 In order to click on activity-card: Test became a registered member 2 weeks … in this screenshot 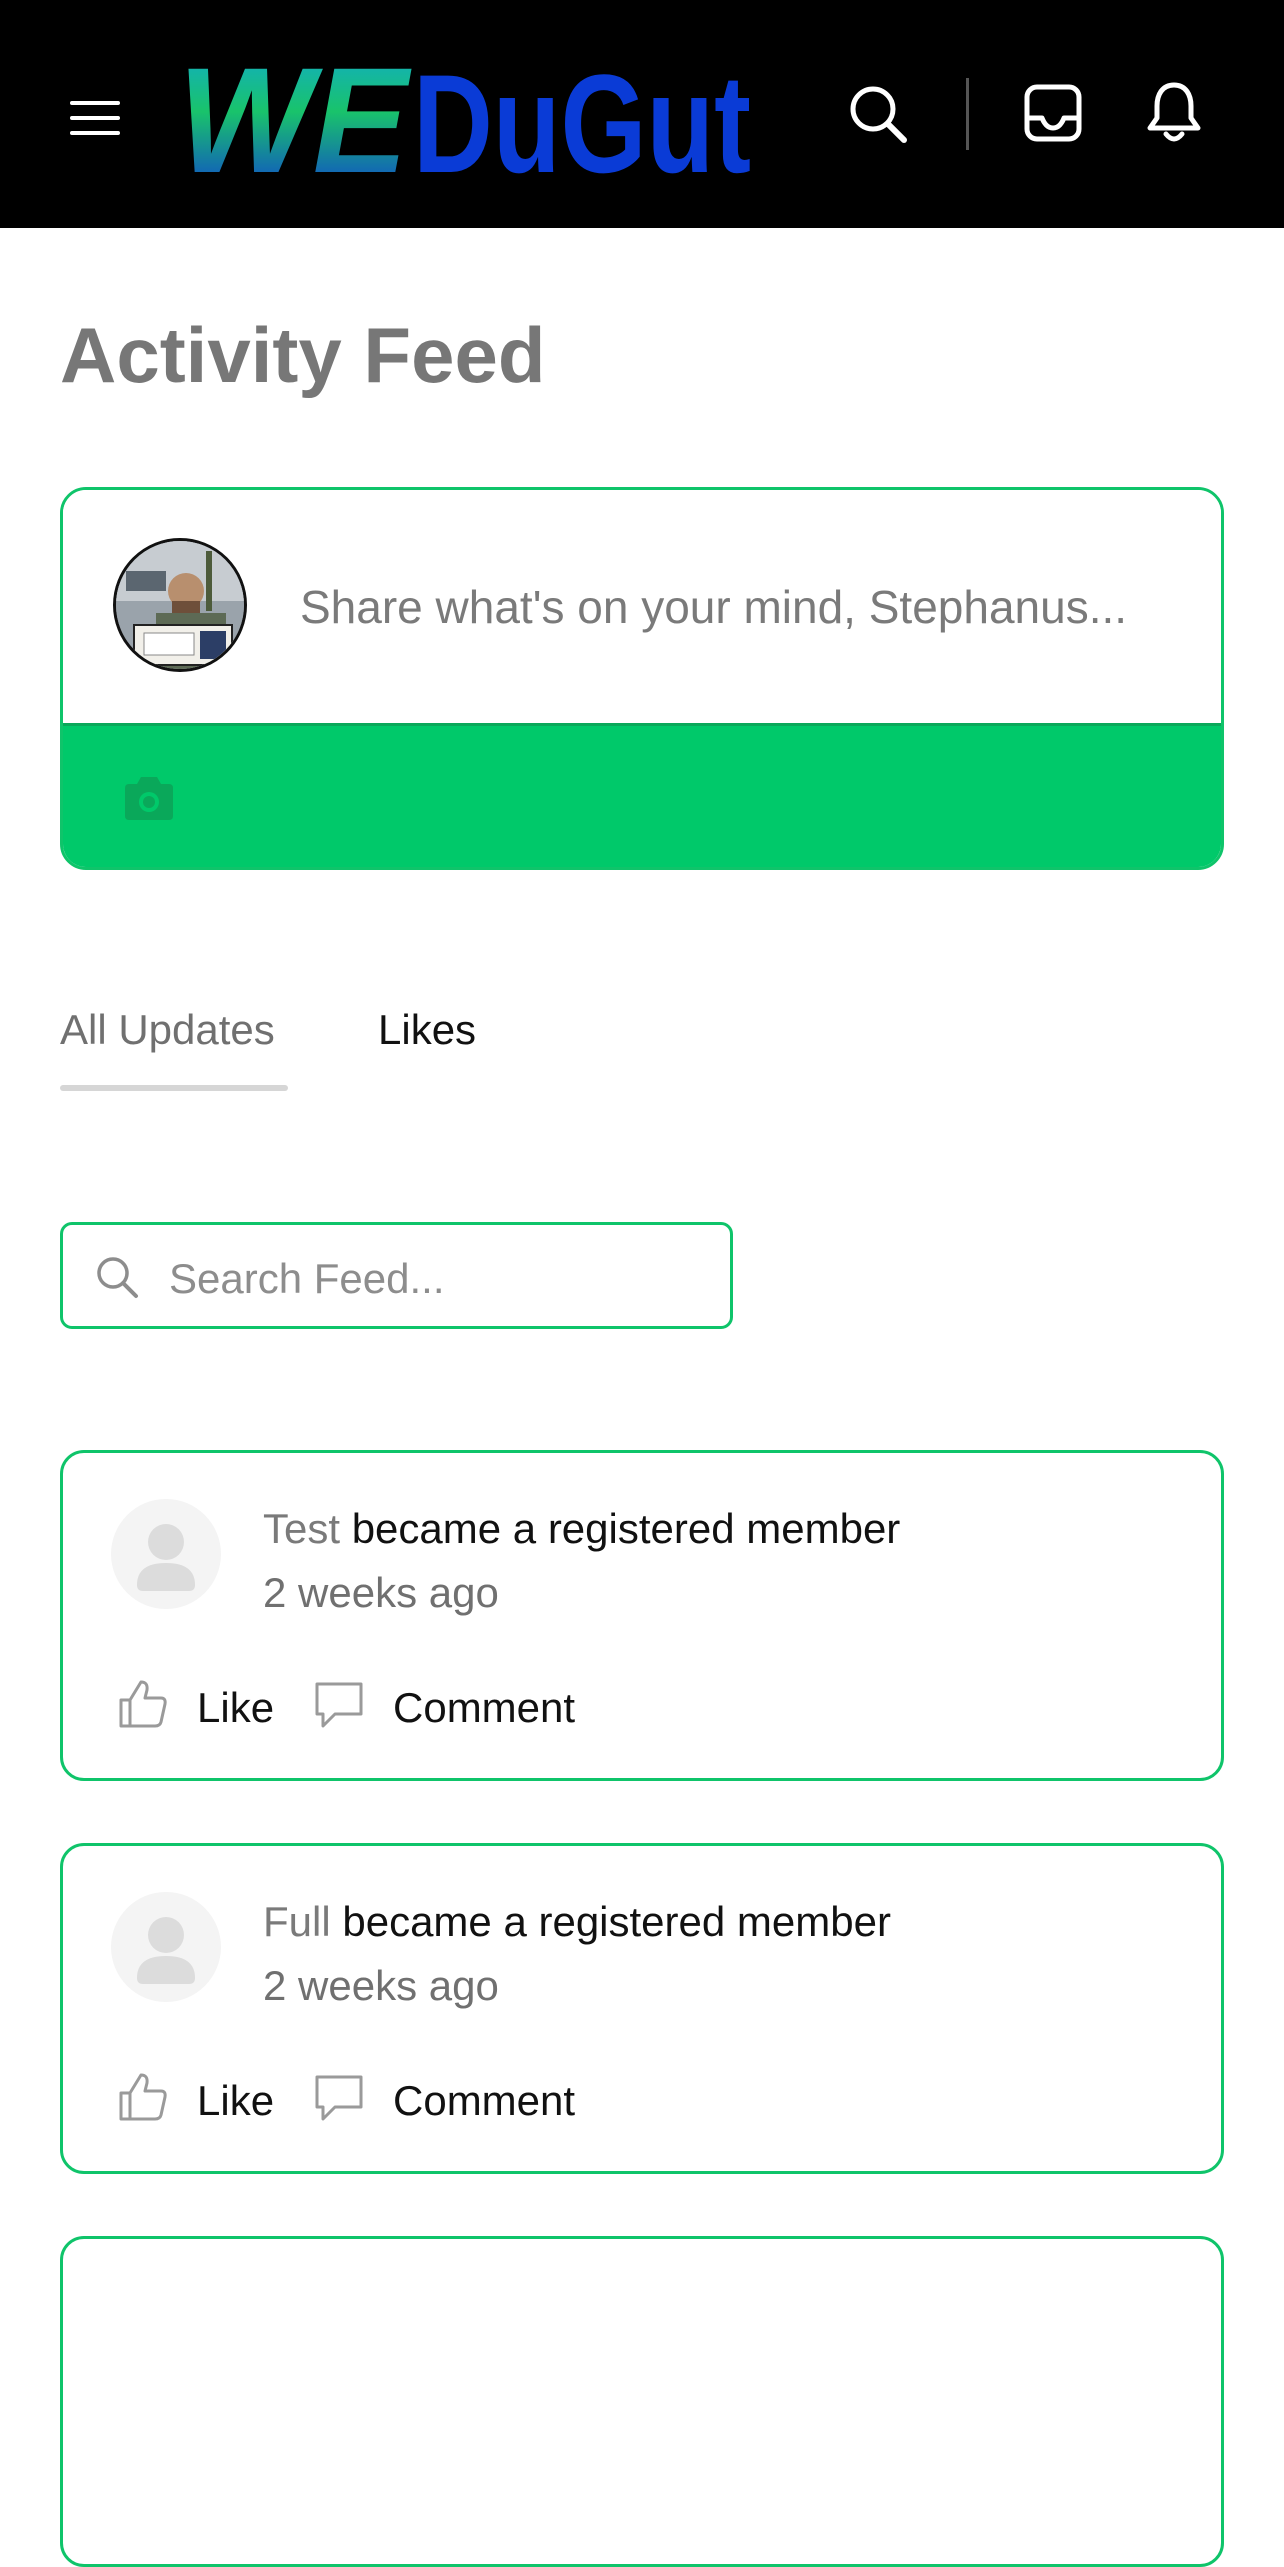, I will do `click(642, 1615)`.